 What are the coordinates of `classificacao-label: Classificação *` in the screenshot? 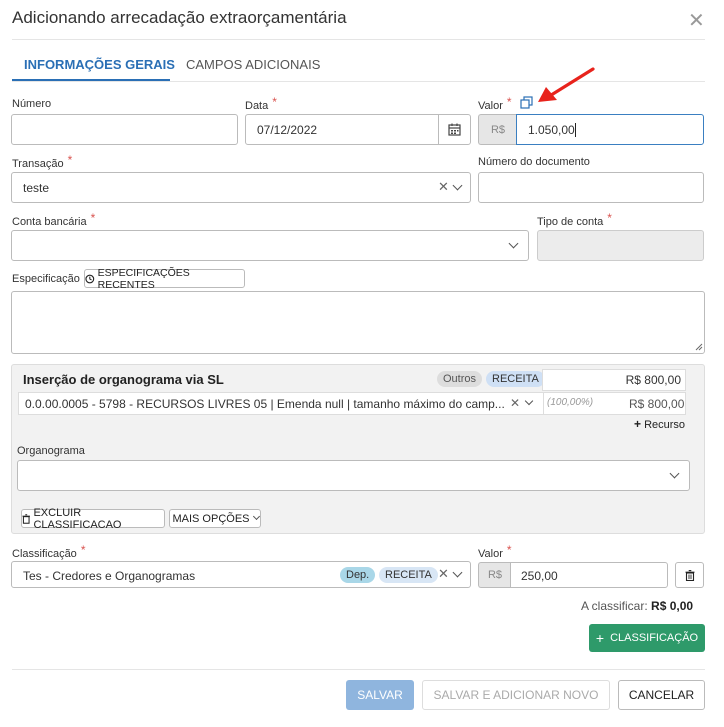 It's located at (49, 551).